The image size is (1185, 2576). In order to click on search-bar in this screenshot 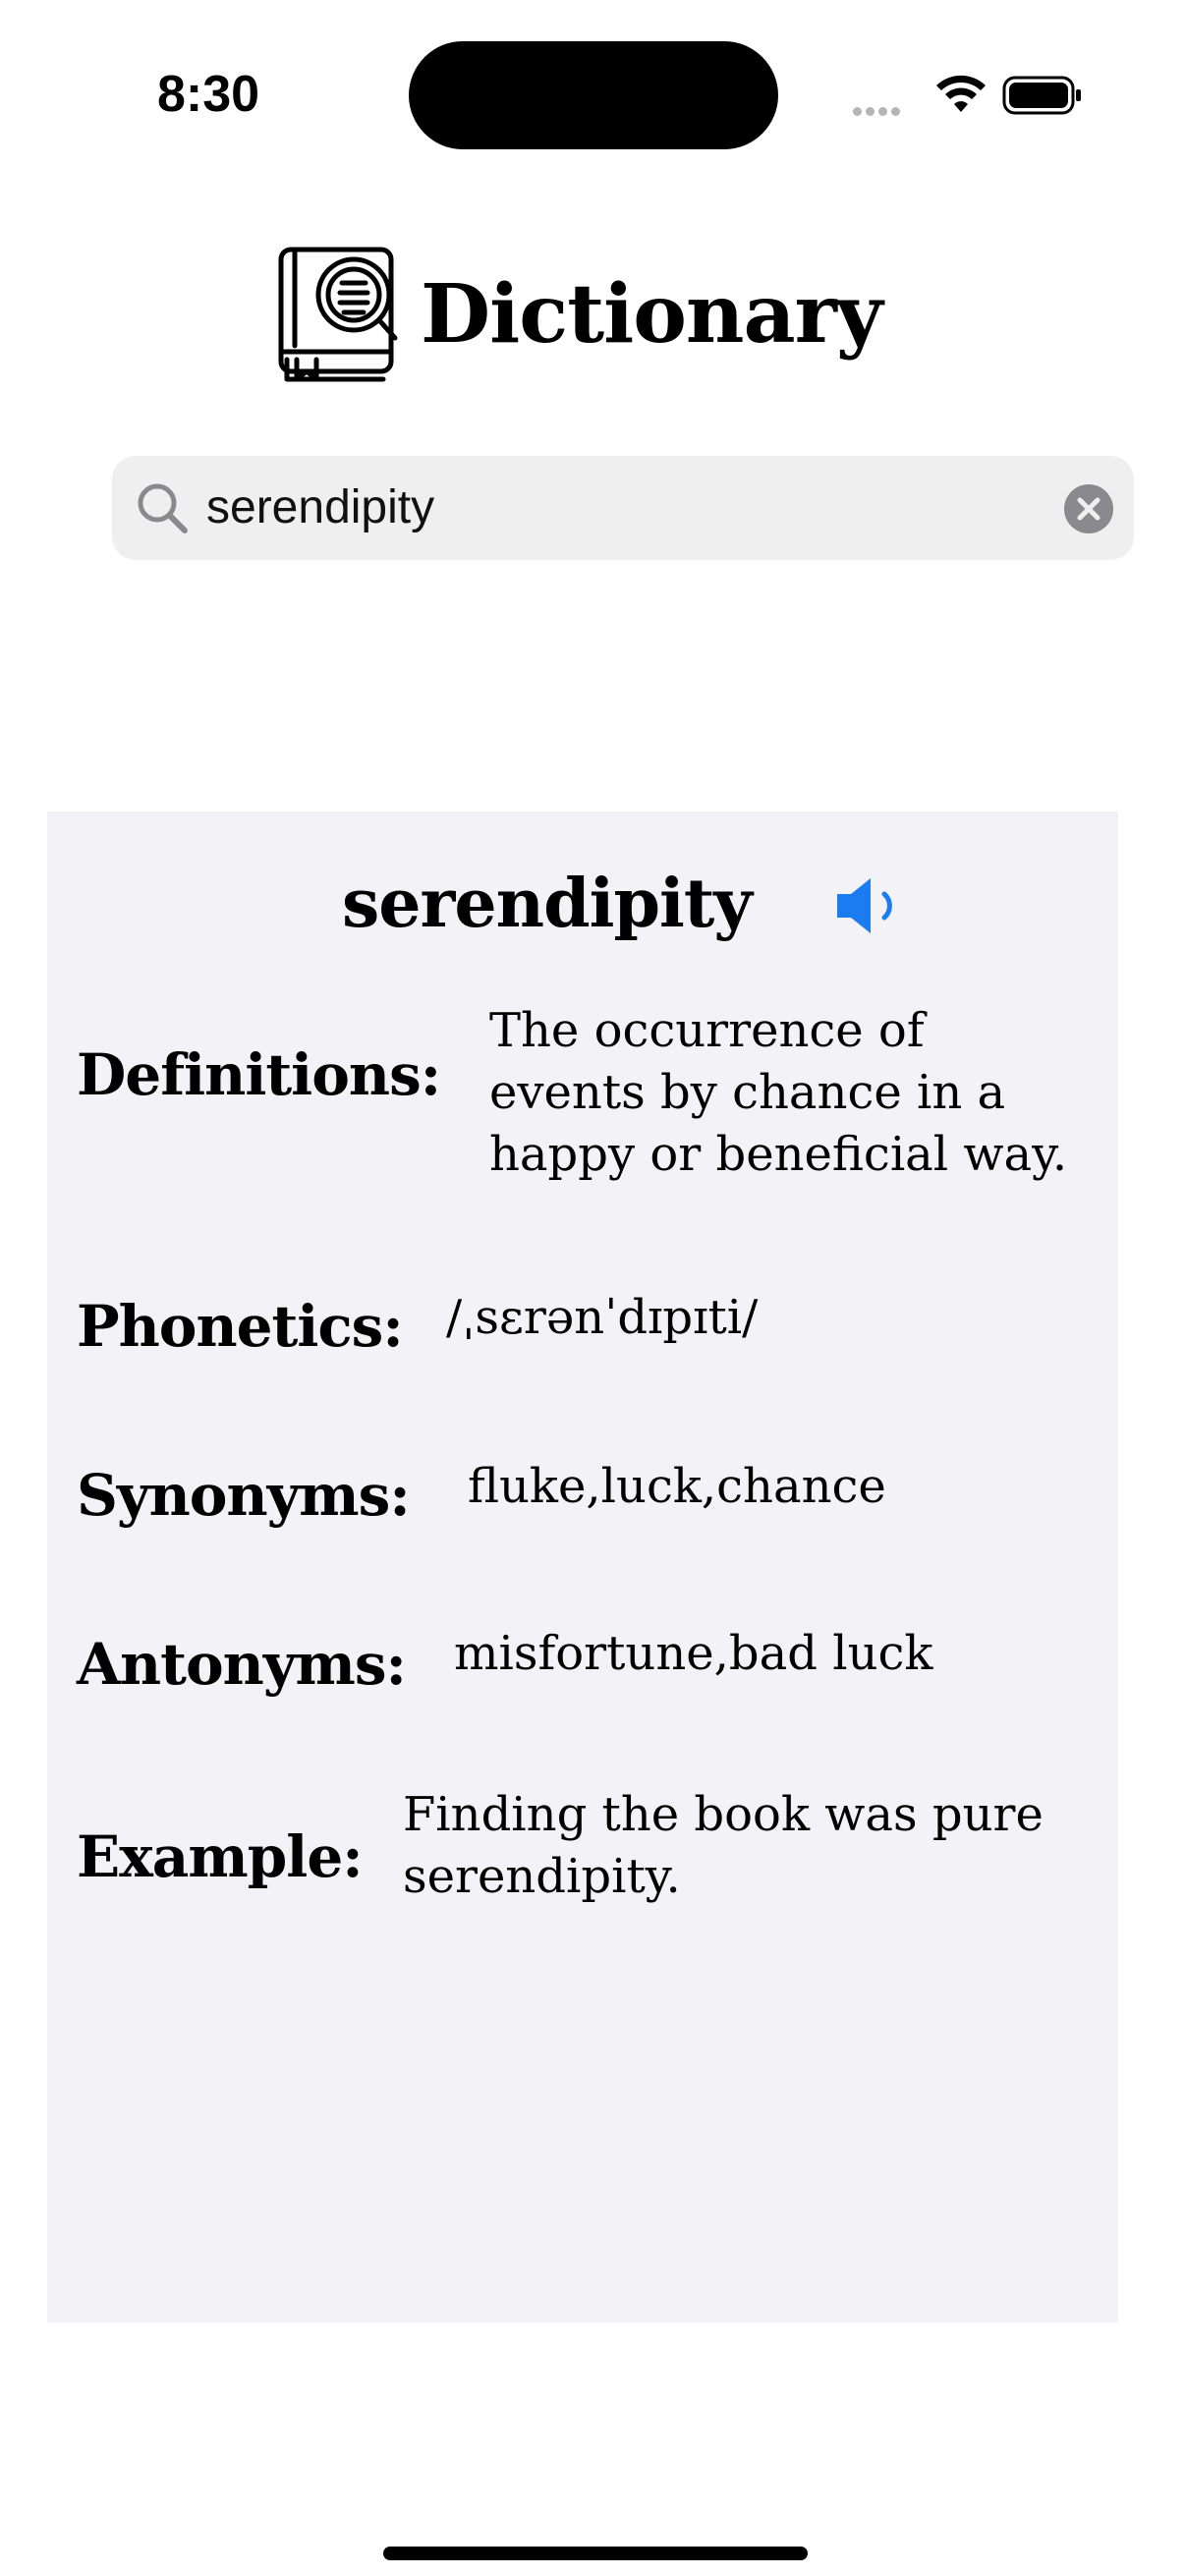, I will do `click(623, 508)`.